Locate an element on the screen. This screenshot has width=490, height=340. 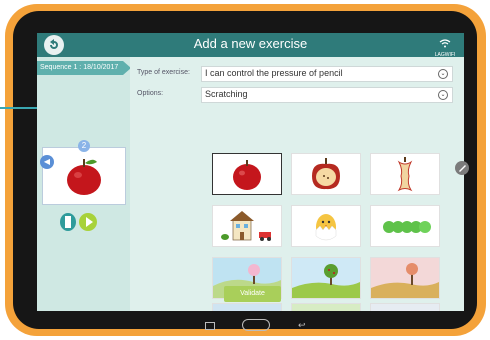
options-label: Options: is located at coordinates (150, 93).